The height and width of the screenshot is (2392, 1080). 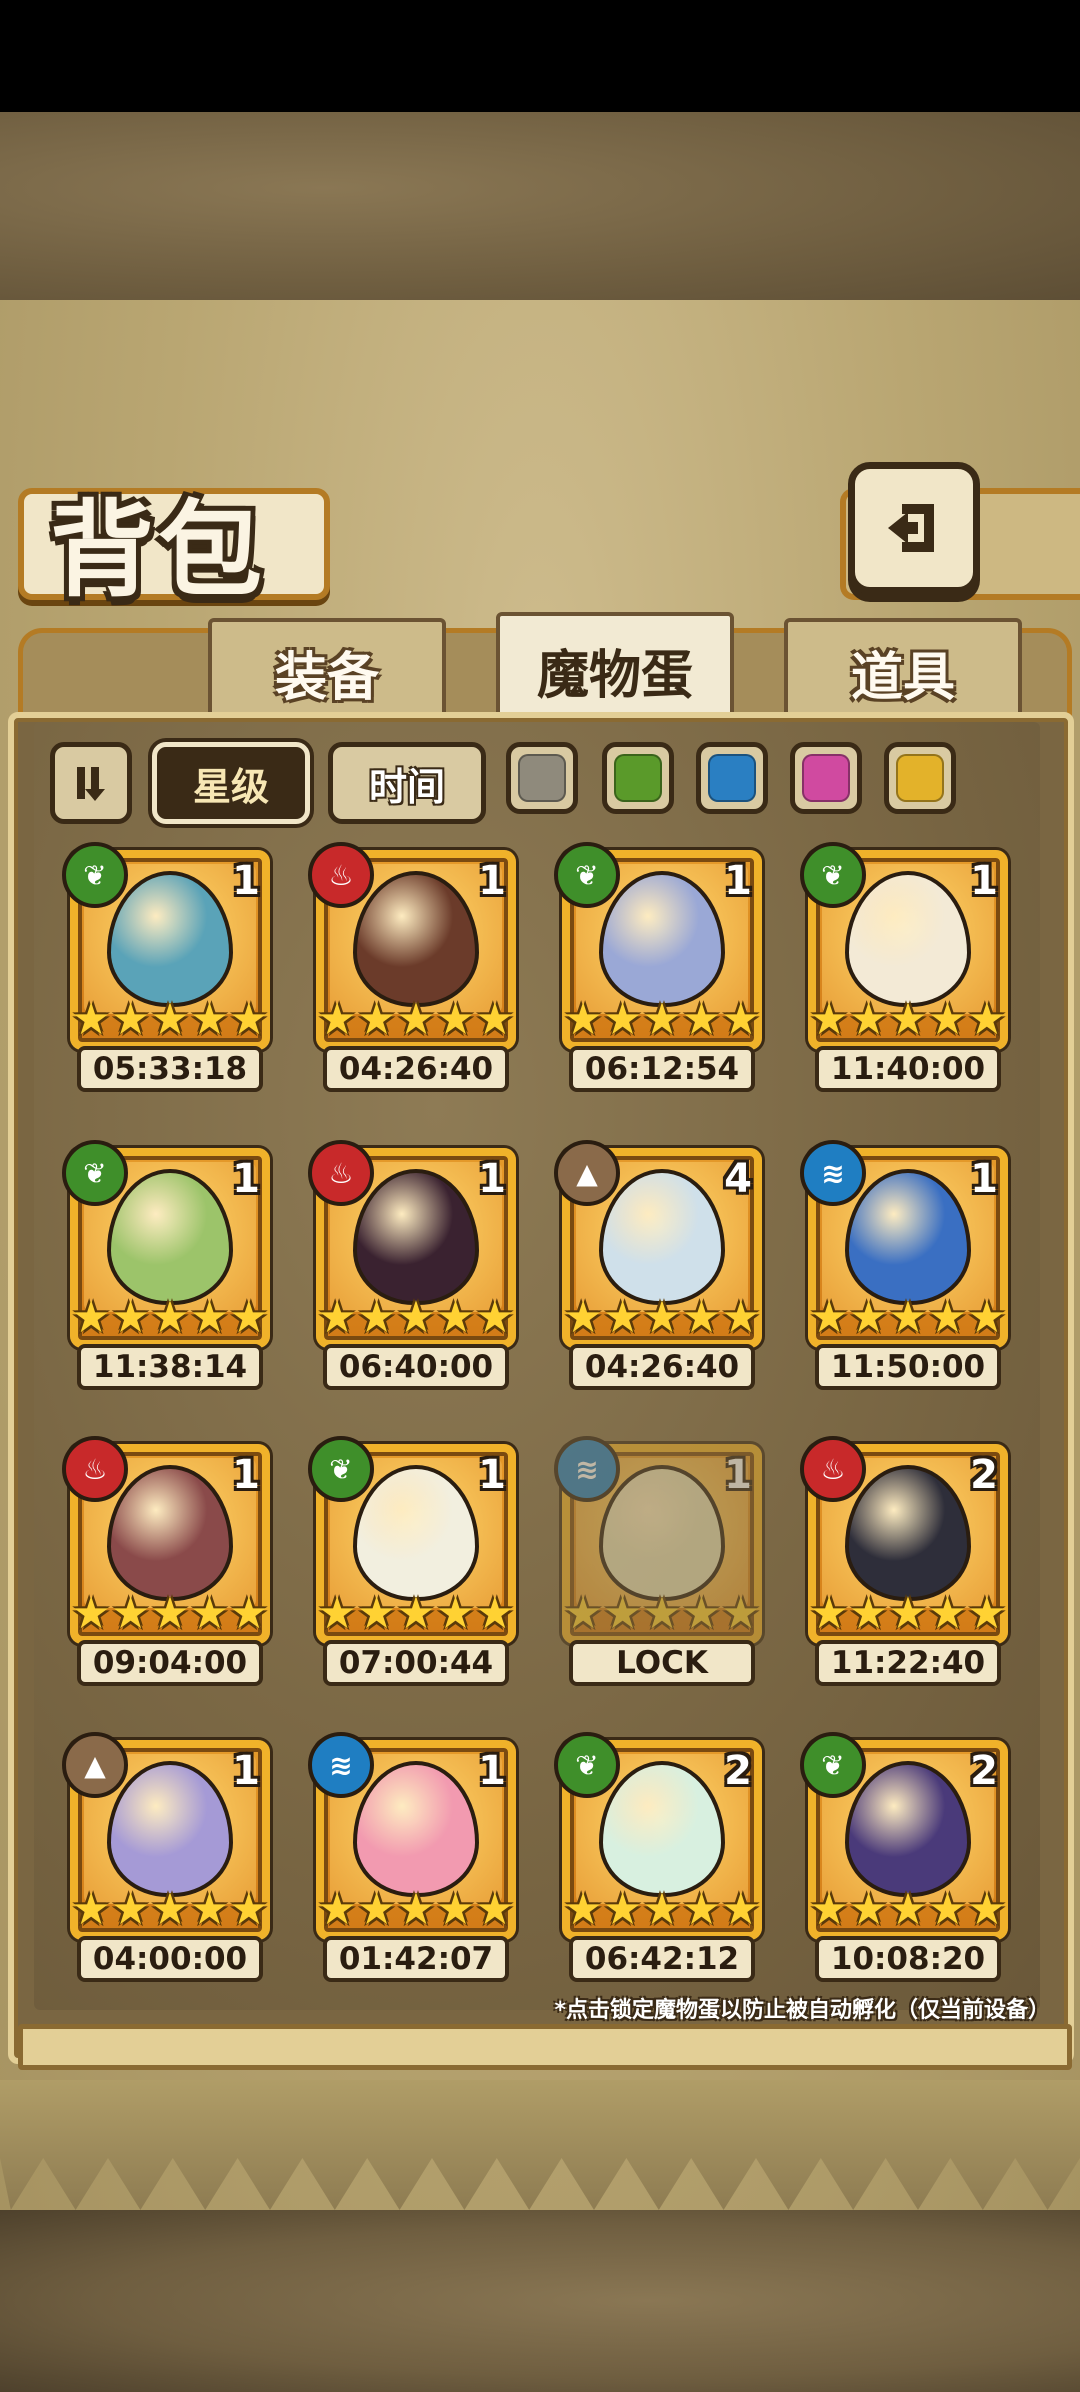 I want to click on panel-bottom-strip, so click(x=545, y=2047).